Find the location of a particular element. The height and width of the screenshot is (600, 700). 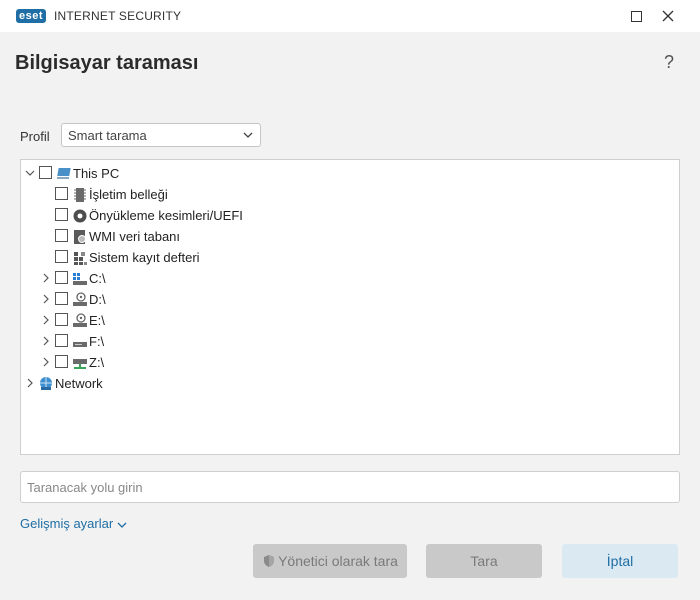

tree-node-label: This PC is located at coordinates (96, 173).